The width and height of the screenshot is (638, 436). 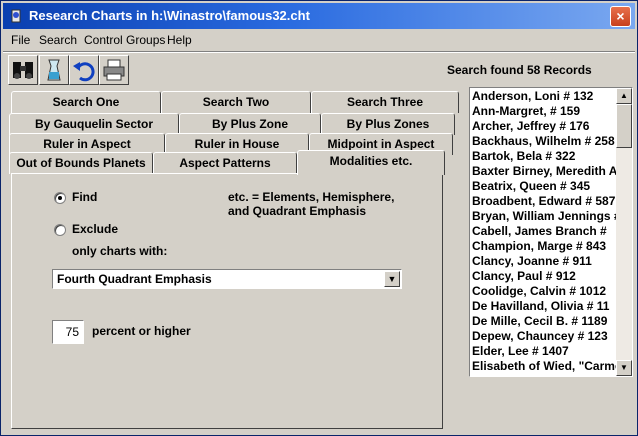 I want to click on percent-input: 75, so click(x=68, y=332).